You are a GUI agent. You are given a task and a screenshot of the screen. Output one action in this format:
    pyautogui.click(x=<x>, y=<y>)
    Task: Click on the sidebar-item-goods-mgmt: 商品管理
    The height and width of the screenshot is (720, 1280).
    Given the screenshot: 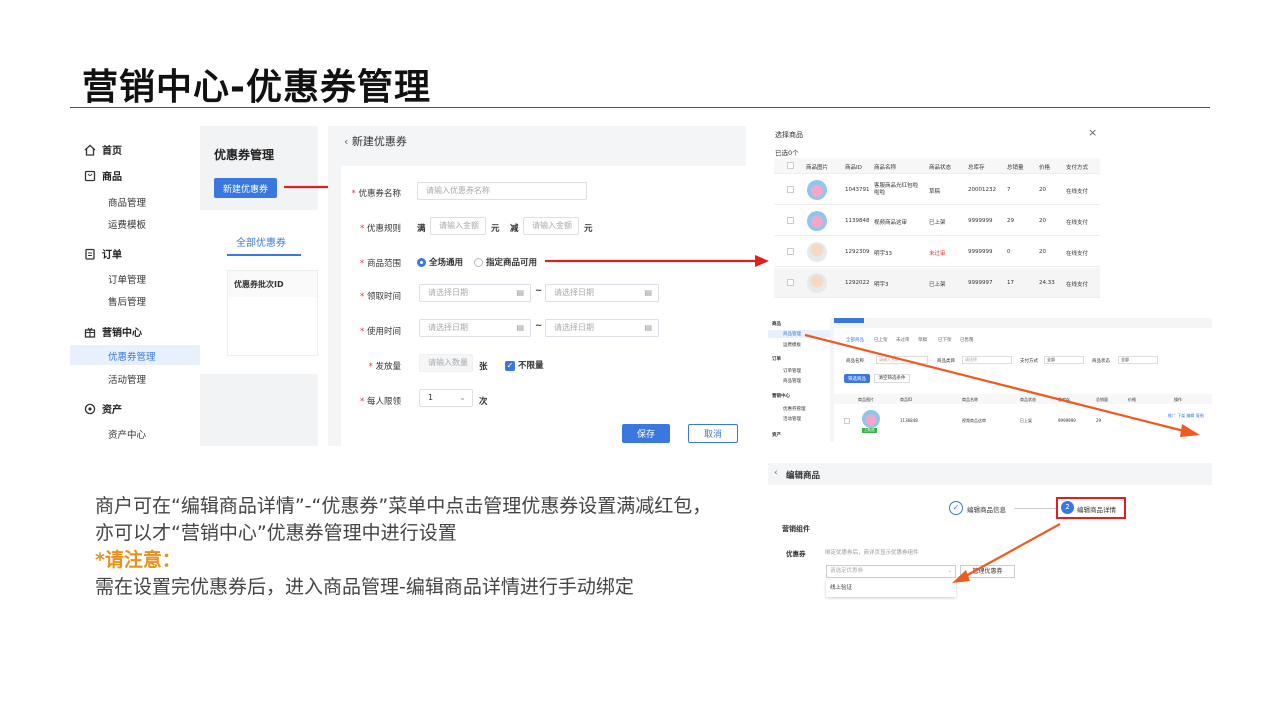 What is the action you would take?
    pyautogui.click(x=127, y=202)
    